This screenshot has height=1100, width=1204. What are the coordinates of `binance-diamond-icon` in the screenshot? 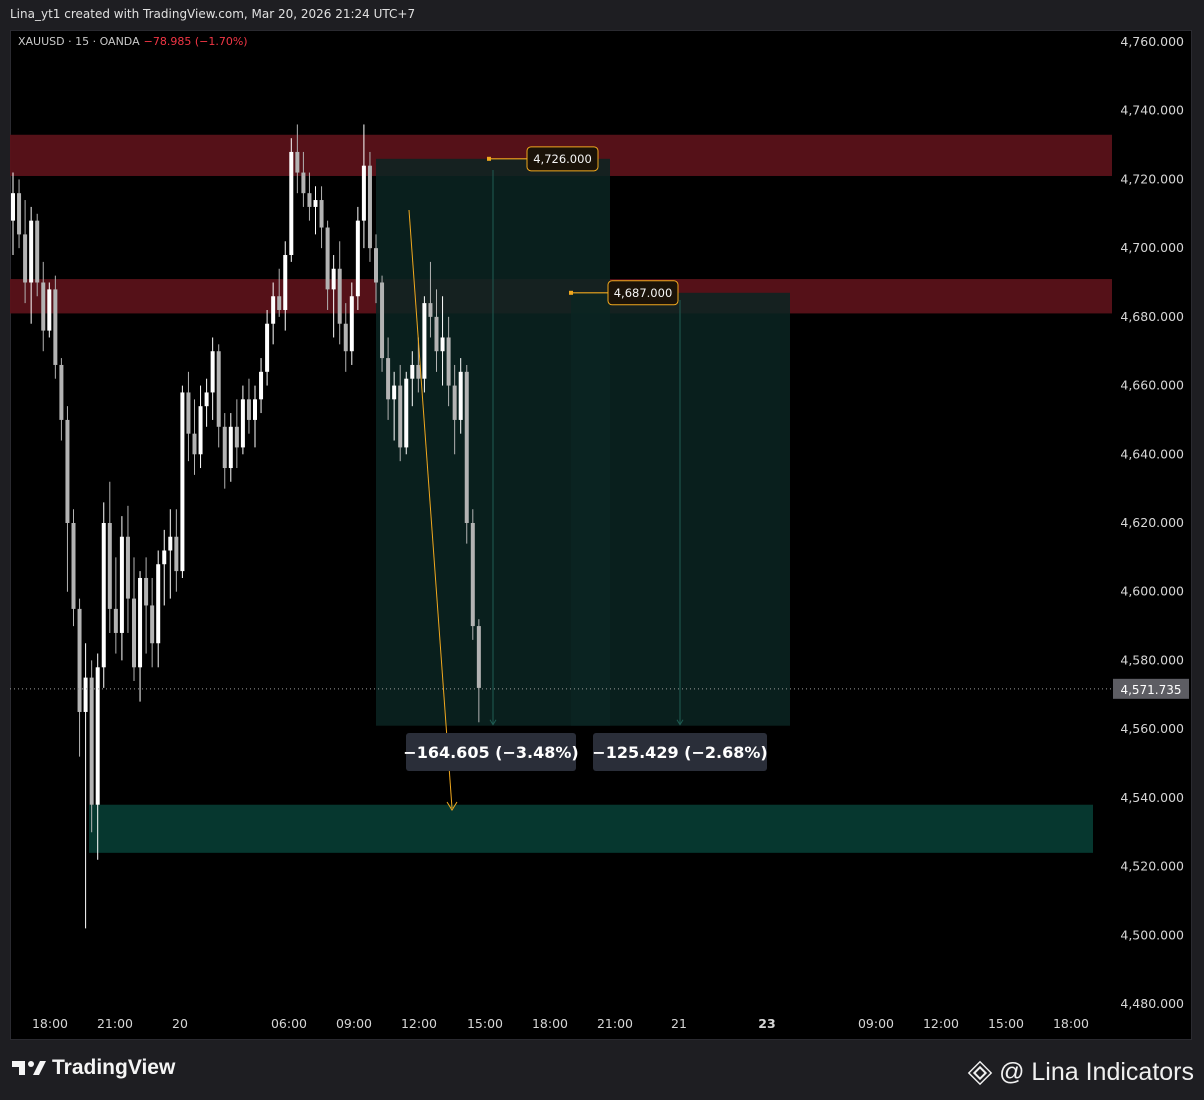 It's located at (980, 1072).